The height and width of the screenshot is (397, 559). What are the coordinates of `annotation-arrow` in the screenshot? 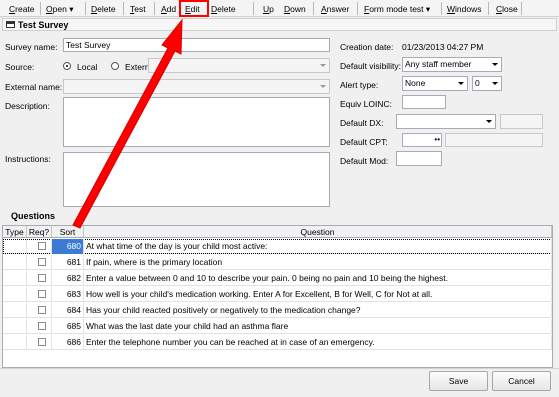 It's located at (127, 123).